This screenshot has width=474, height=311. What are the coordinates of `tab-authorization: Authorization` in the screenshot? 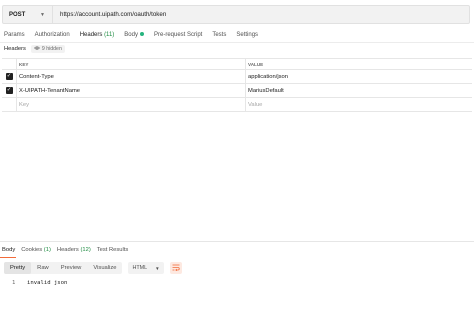 It's located at (52, 35).